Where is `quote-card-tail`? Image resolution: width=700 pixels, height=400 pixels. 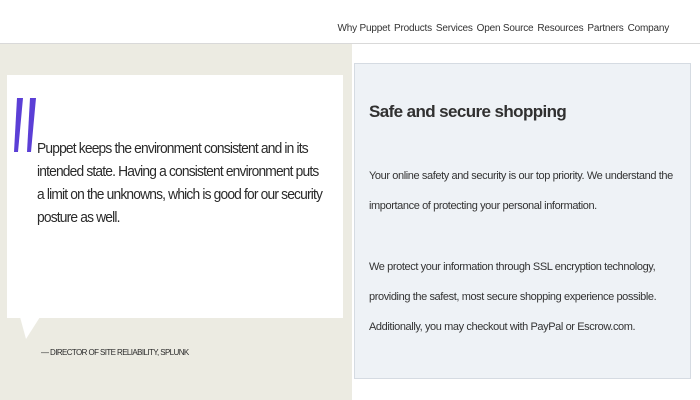
quote-card-tail is located at coordinates (30, 328).